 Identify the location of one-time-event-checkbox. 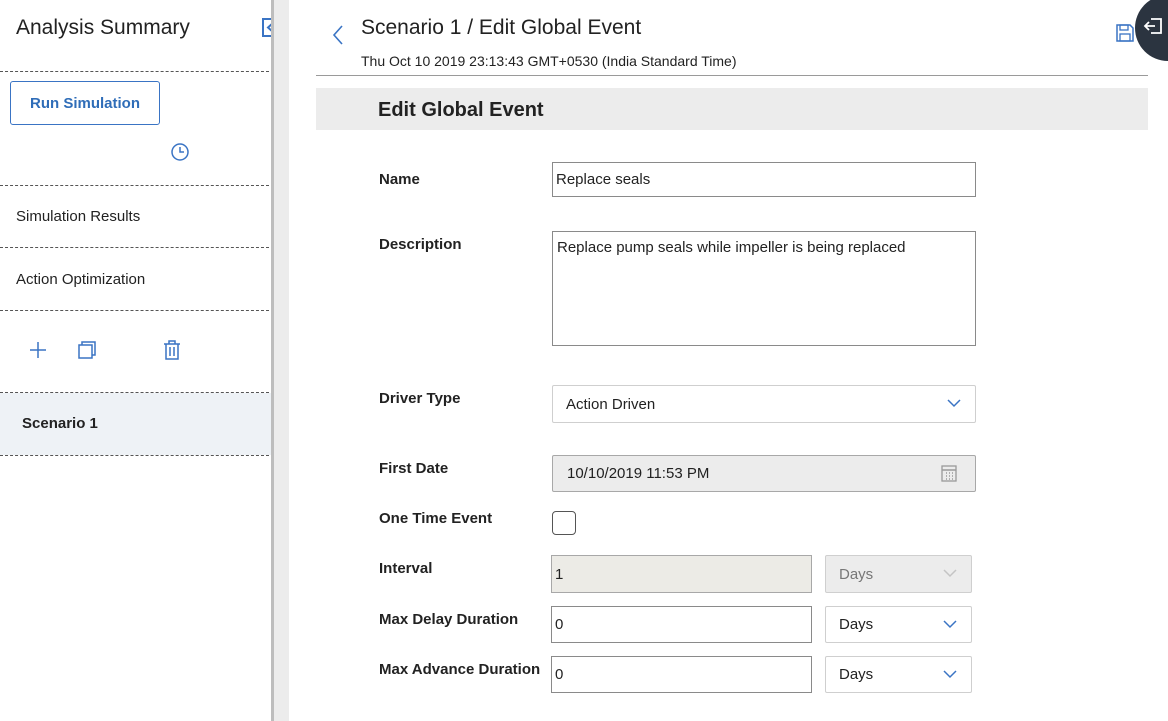
(564, 523).